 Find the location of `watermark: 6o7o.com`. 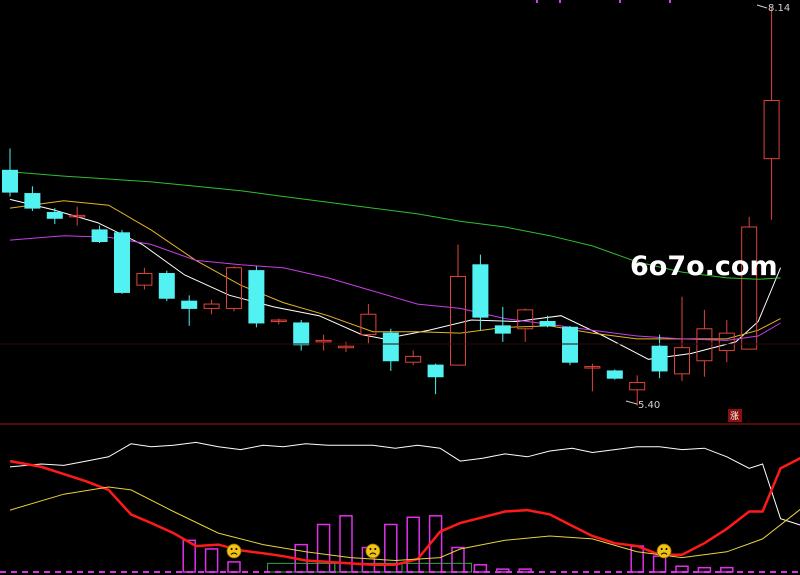

watermark: 6o7o.com is located at coordinates (704, 266).